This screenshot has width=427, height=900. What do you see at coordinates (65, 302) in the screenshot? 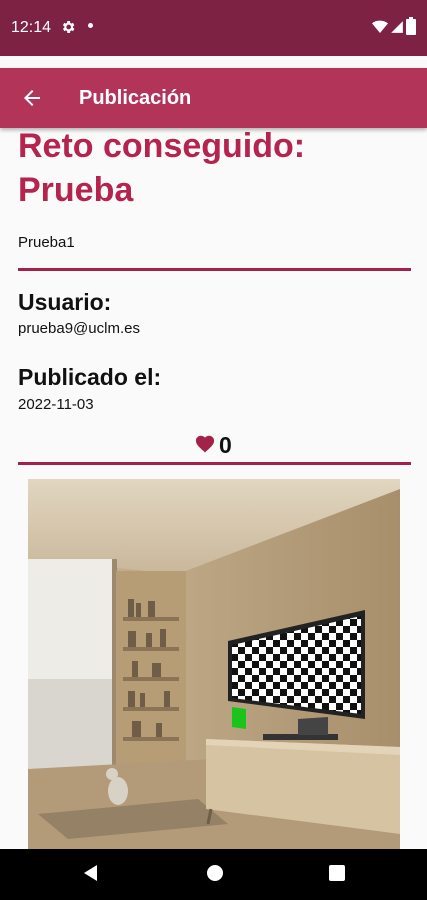
I see `user-label: Usuario:` at bounding box center [65, 302].